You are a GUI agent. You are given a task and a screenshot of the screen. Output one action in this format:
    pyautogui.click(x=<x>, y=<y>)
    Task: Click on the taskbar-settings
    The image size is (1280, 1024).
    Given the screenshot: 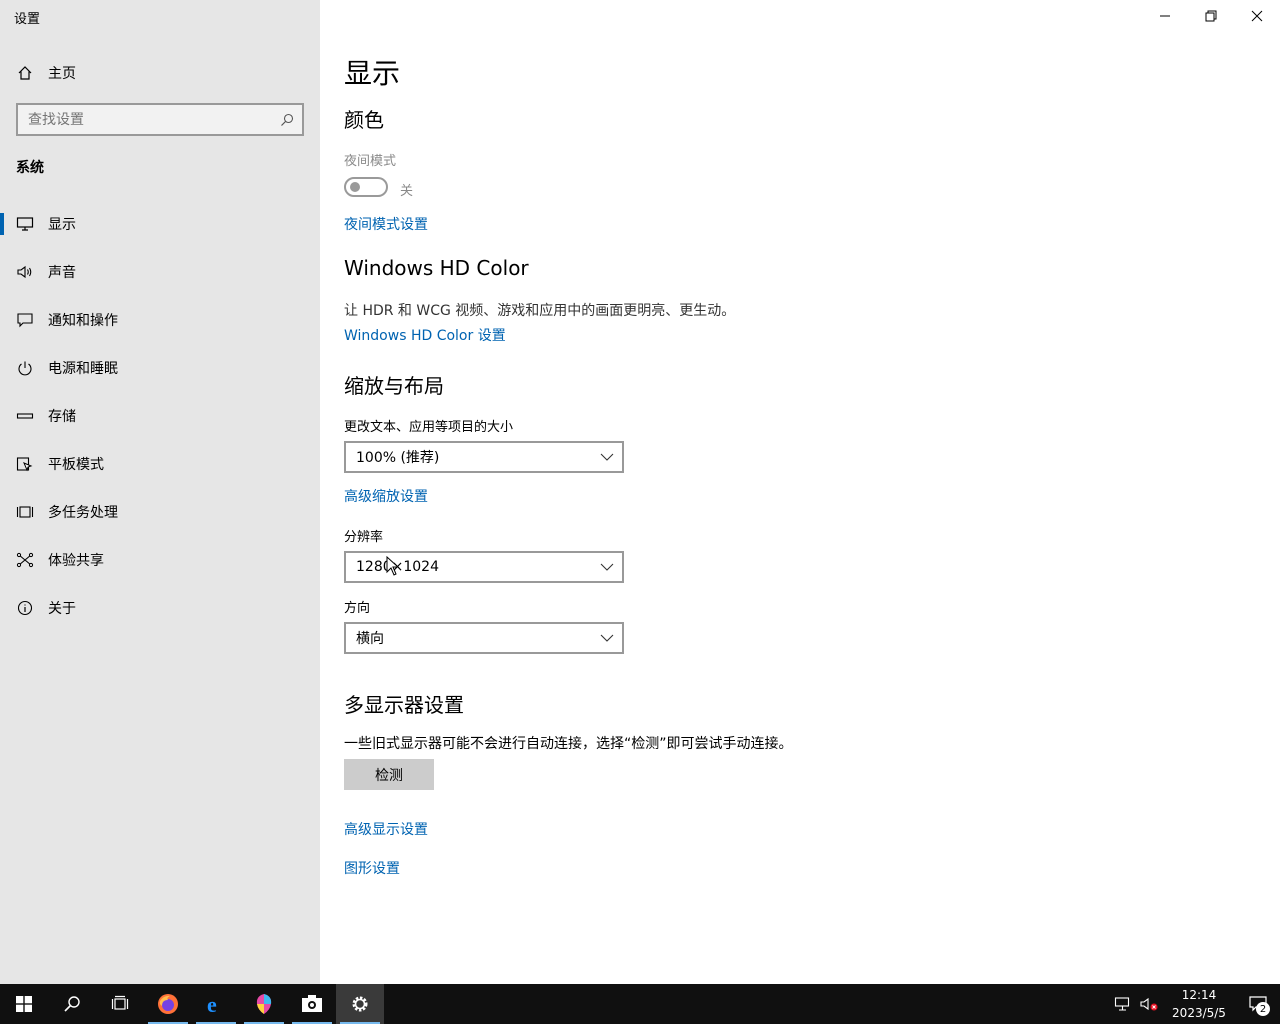 What is the action you would take?
    pyautogui.click(x=360, y=1004)
    